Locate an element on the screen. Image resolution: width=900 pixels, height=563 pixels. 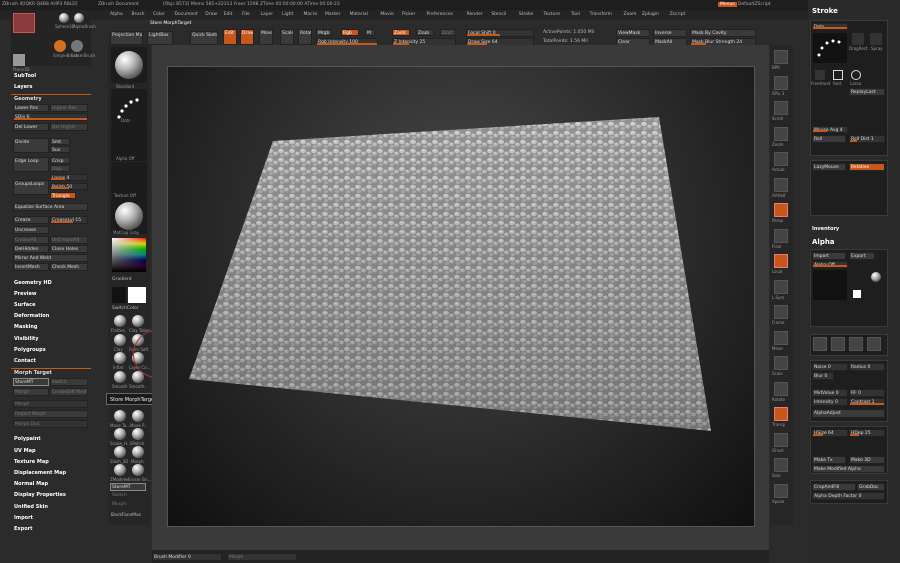
menu-item-preferences: Preferences is located at coordinates (440, 14).